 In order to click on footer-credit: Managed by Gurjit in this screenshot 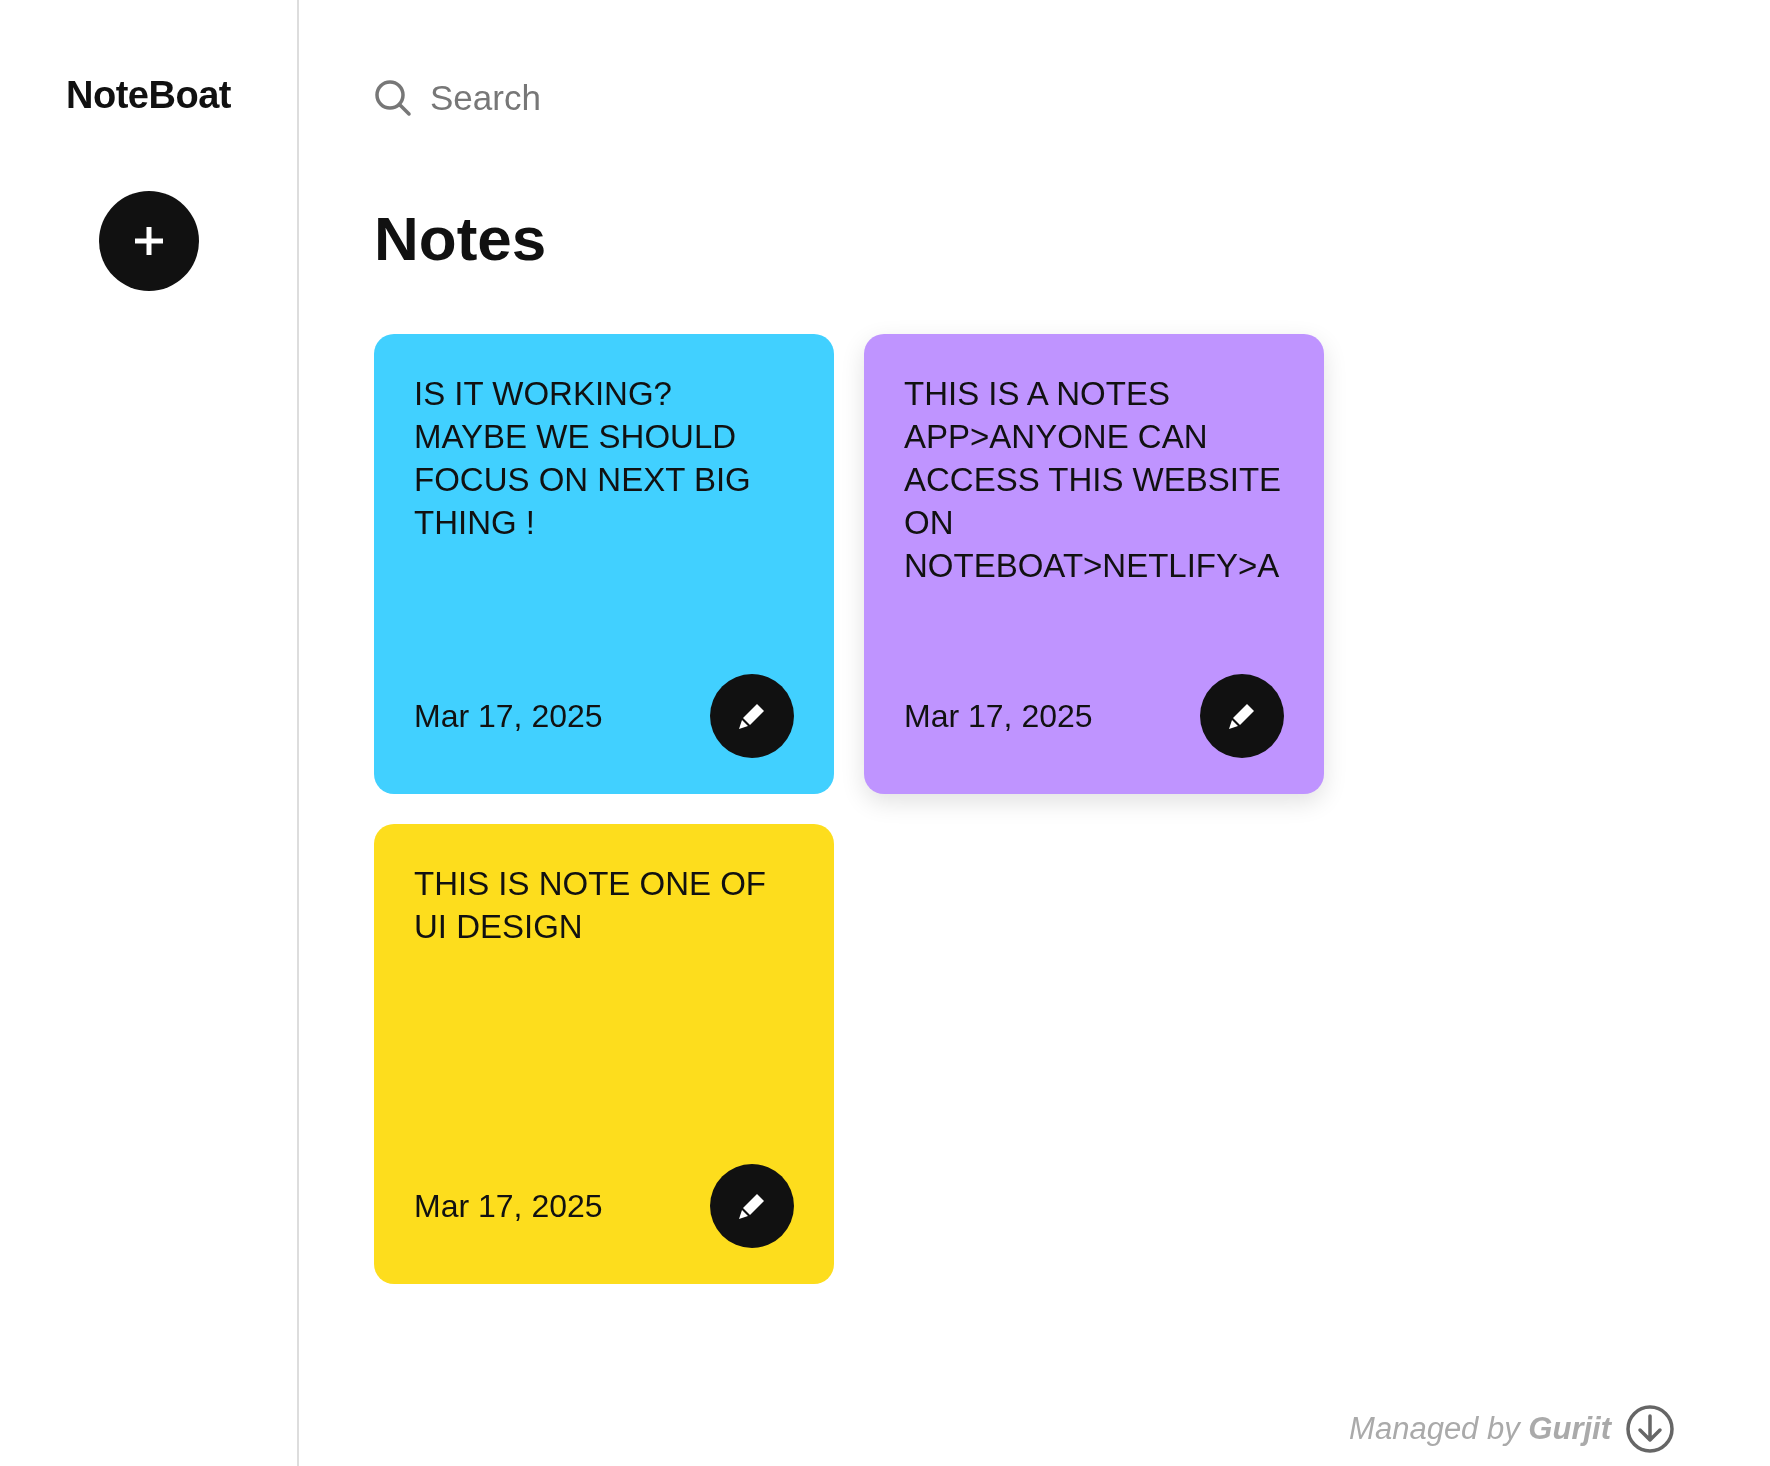, I will do `click(1480, 1429)`.